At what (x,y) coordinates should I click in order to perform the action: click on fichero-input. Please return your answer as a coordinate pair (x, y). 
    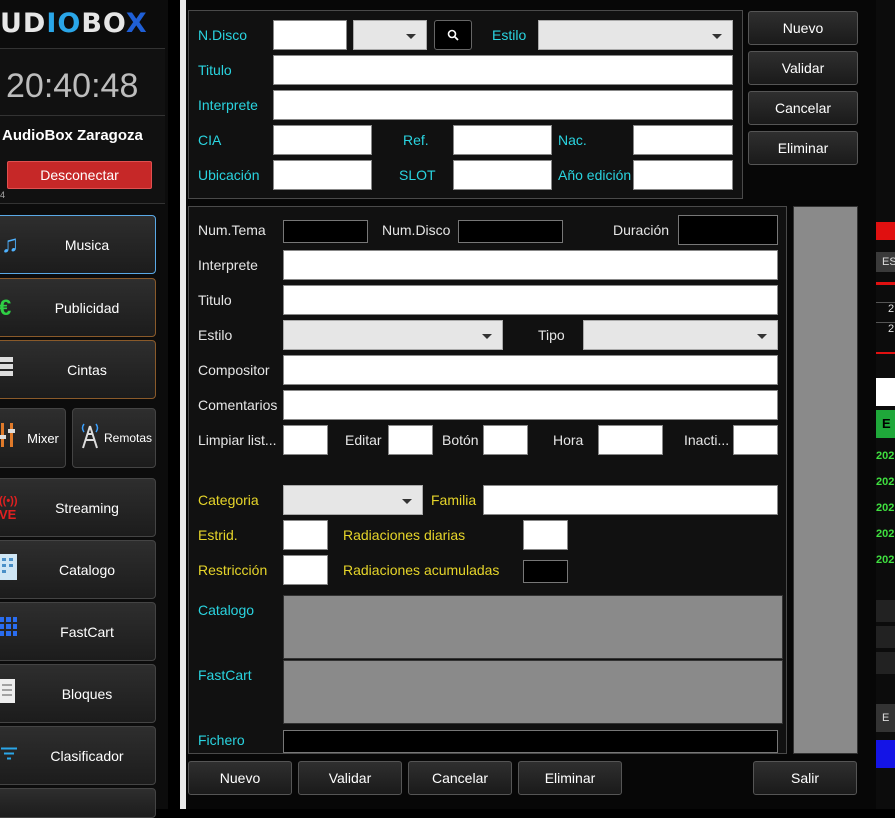
    Looking at the image, I should click on (530, 741).